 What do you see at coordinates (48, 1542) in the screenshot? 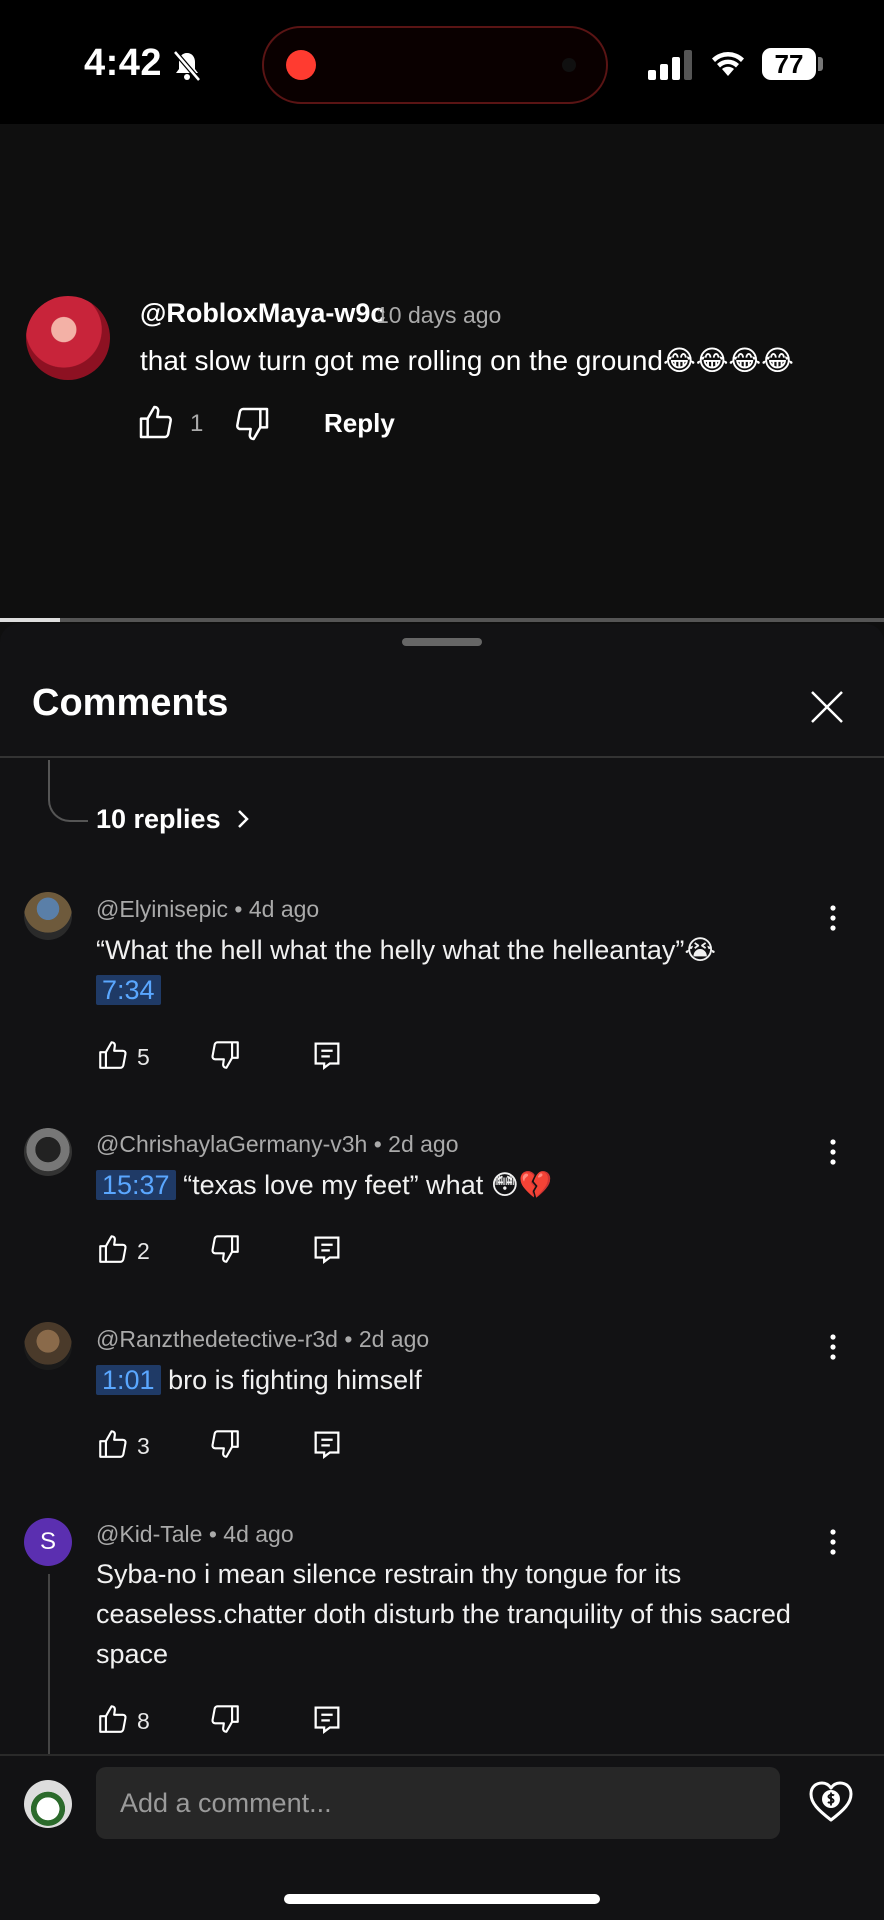
I see `avatar: S` at bounding box center [48, 1542].